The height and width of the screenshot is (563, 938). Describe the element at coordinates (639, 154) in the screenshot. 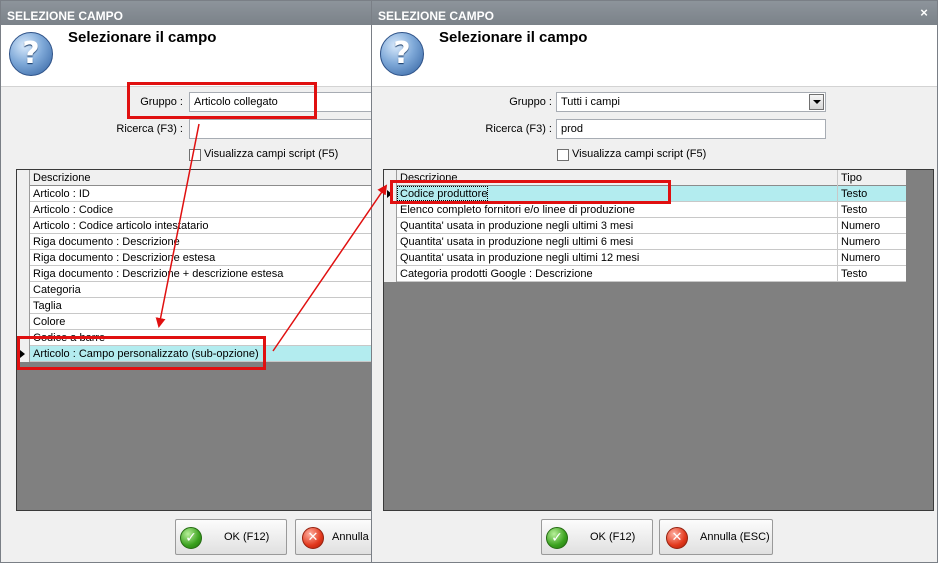

I see `right-script-checkbox-label: Visualizza campi script (F5)` at that location.